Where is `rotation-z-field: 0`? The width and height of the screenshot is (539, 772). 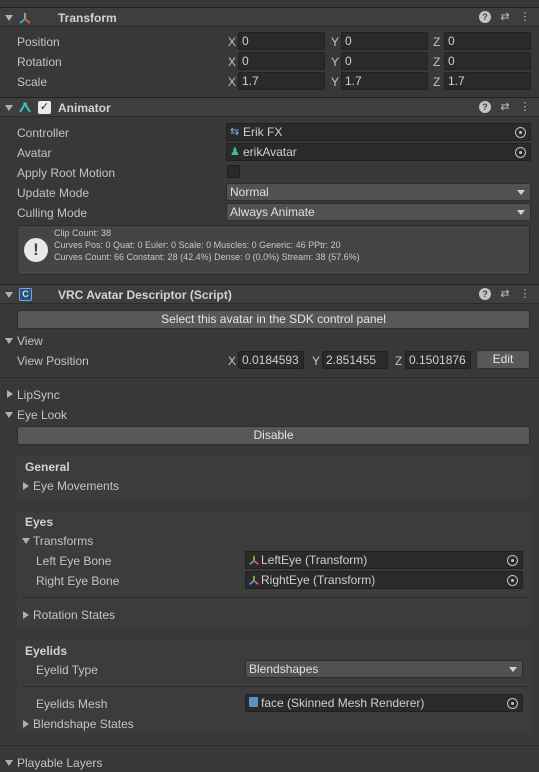
rotation-z-field: 0 is located at coordinates (487, 61).